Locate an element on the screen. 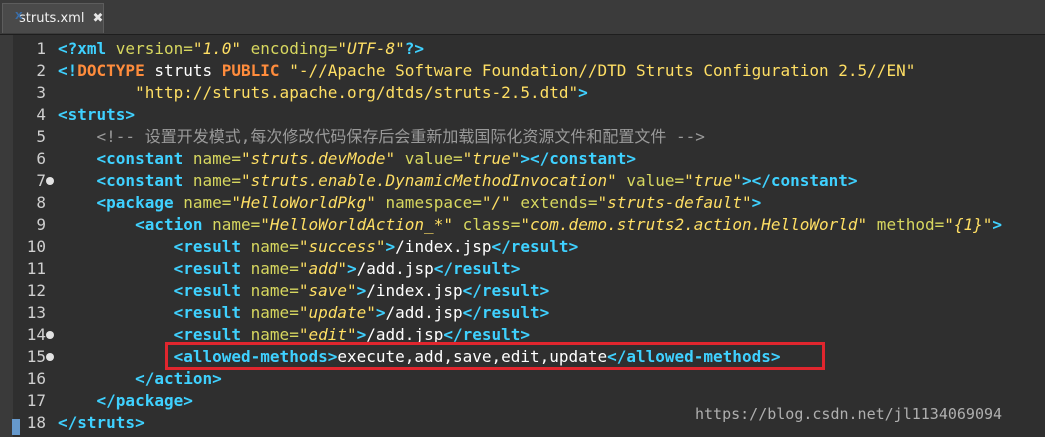 Image resolution: width=1045 pixels, height=437 pixels. line-number: 12 is located at coordinates (36, 290).